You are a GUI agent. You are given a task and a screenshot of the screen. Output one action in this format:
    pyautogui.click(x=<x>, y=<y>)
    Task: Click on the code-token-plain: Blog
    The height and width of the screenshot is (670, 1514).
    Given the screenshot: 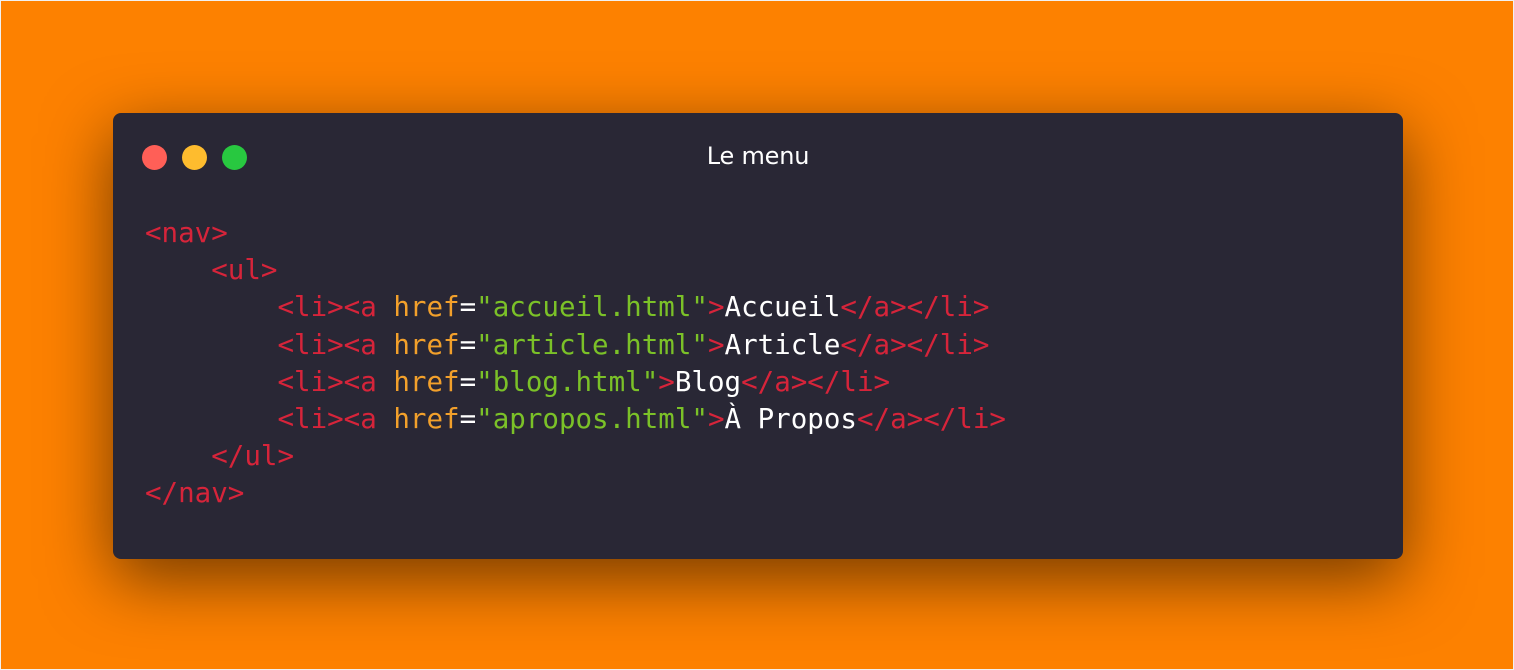 What is the action you would take?
    pyautogui.click(x=708, y=381)
    